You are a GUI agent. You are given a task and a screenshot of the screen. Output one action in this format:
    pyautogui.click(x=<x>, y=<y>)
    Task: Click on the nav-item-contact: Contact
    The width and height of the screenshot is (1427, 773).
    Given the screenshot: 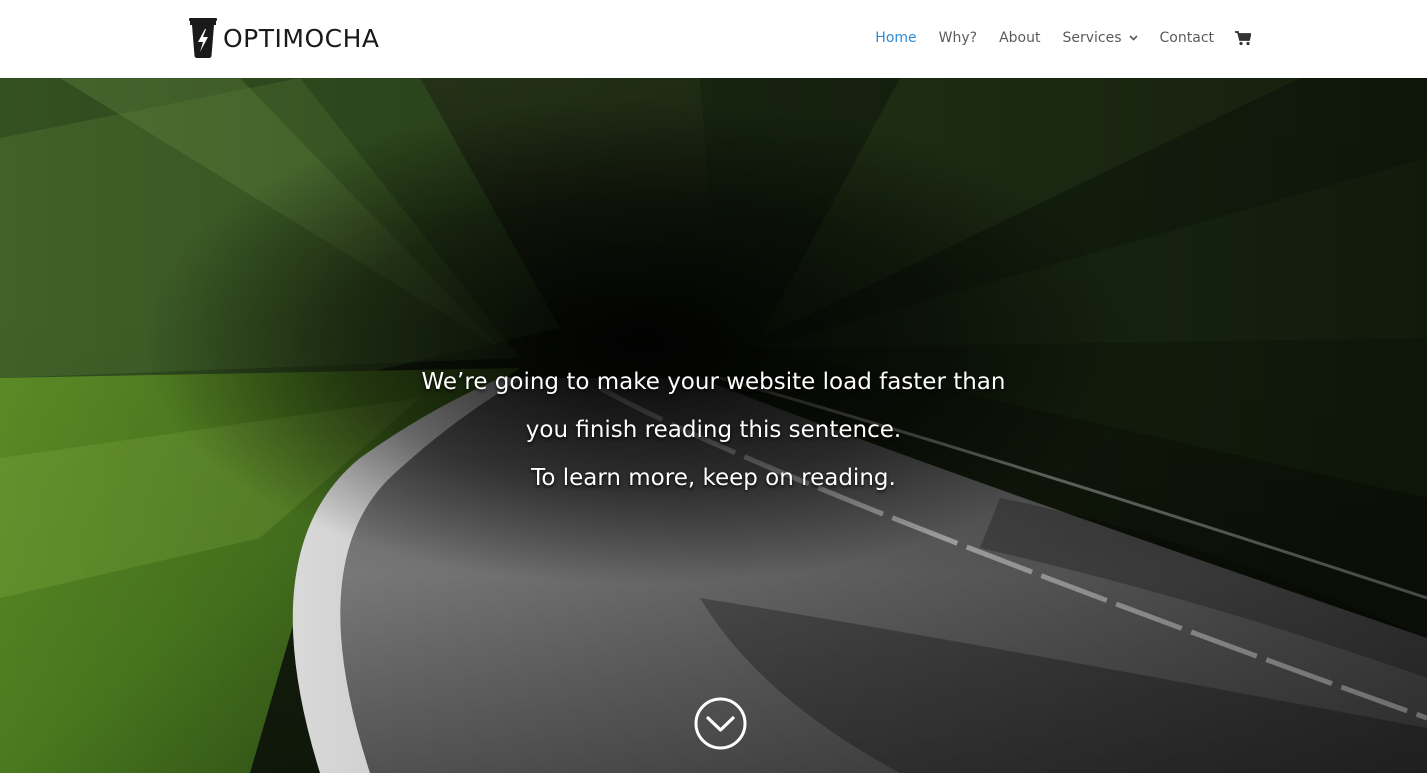 What is the action you would take?
    pyautogui.click(x=1187, y=38)
    